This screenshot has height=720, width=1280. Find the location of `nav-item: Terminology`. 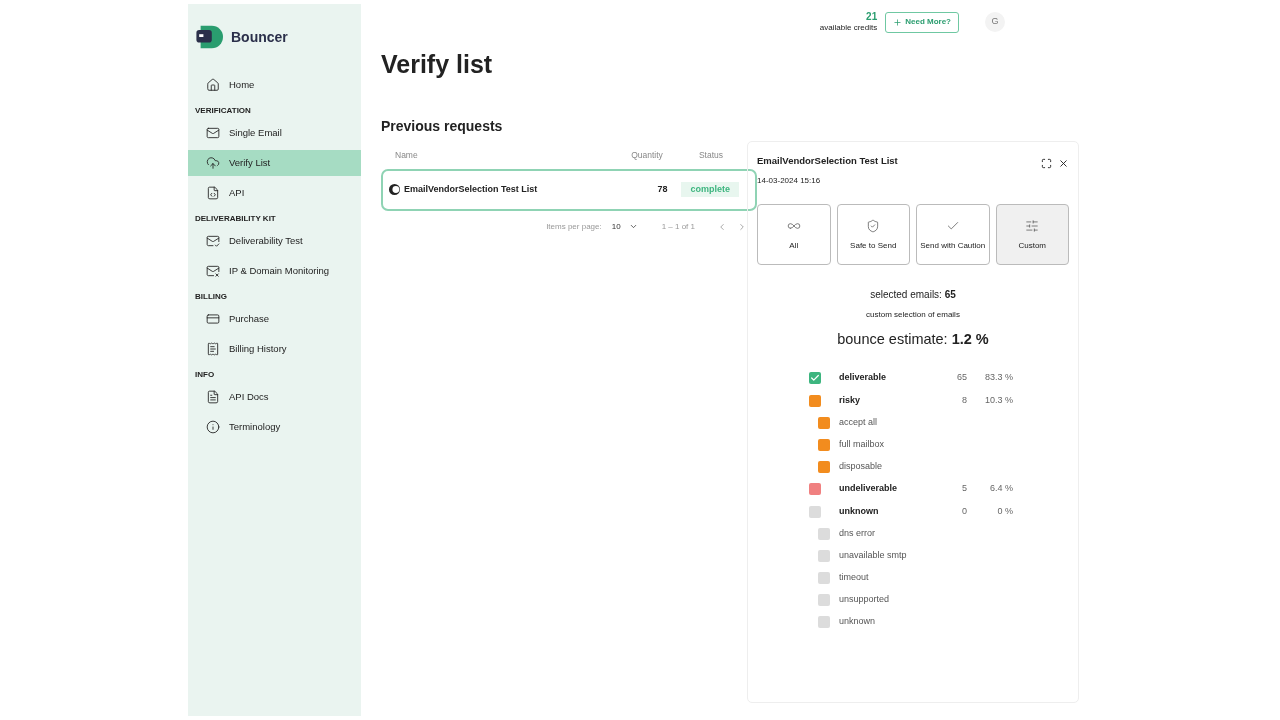

nav-item: Terminology is located at coordinates (274, 427).